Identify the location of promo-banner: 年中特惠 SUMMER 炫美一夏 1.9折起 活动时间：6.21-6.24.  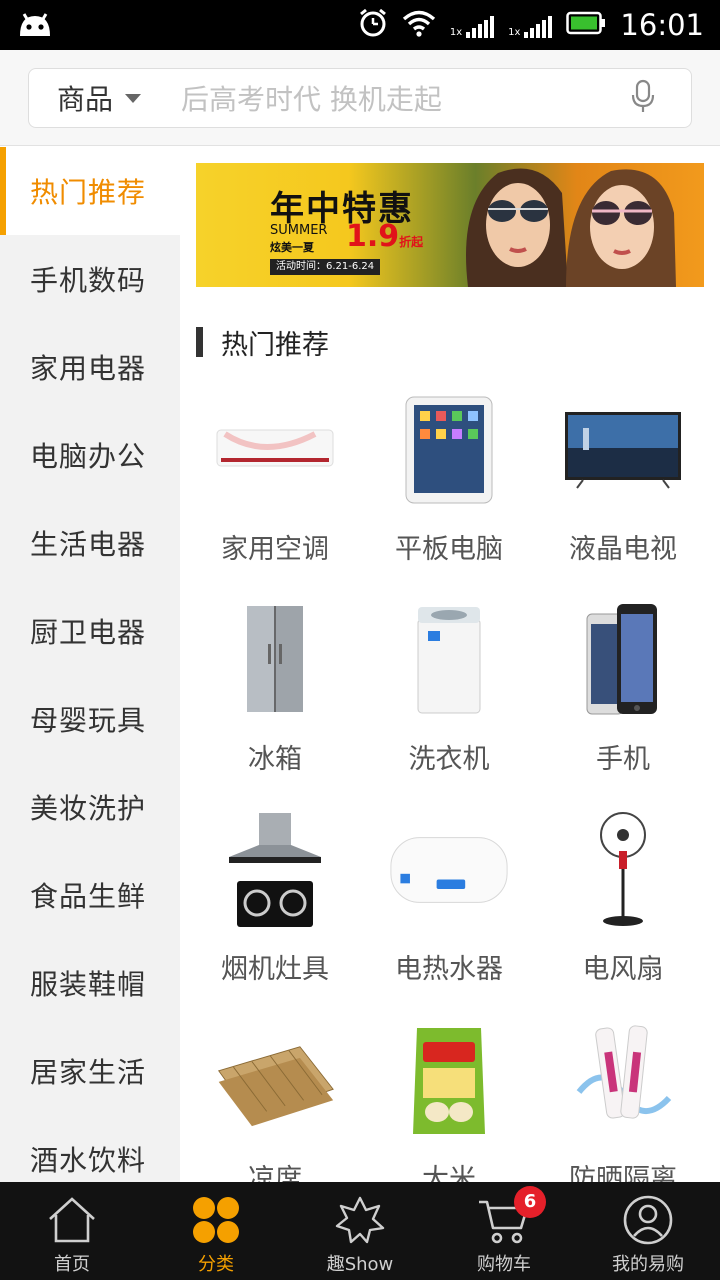
(450, 225).